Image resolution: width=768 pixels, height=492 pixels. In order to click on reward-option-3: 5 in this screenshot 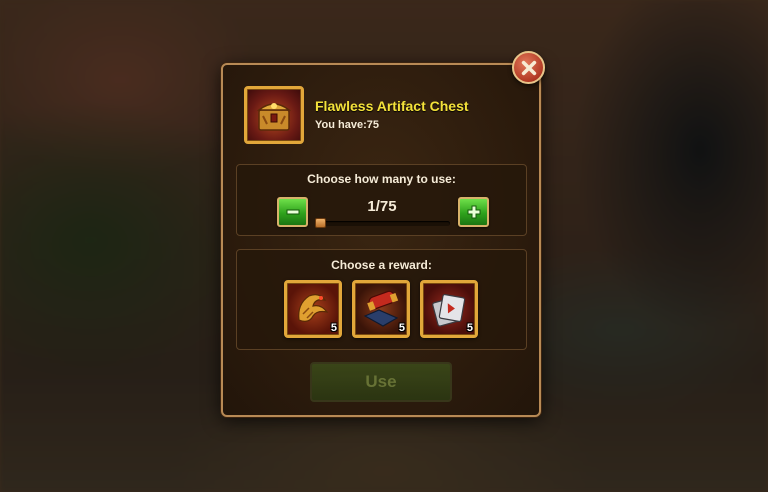, I will do `click(449, 309)`.